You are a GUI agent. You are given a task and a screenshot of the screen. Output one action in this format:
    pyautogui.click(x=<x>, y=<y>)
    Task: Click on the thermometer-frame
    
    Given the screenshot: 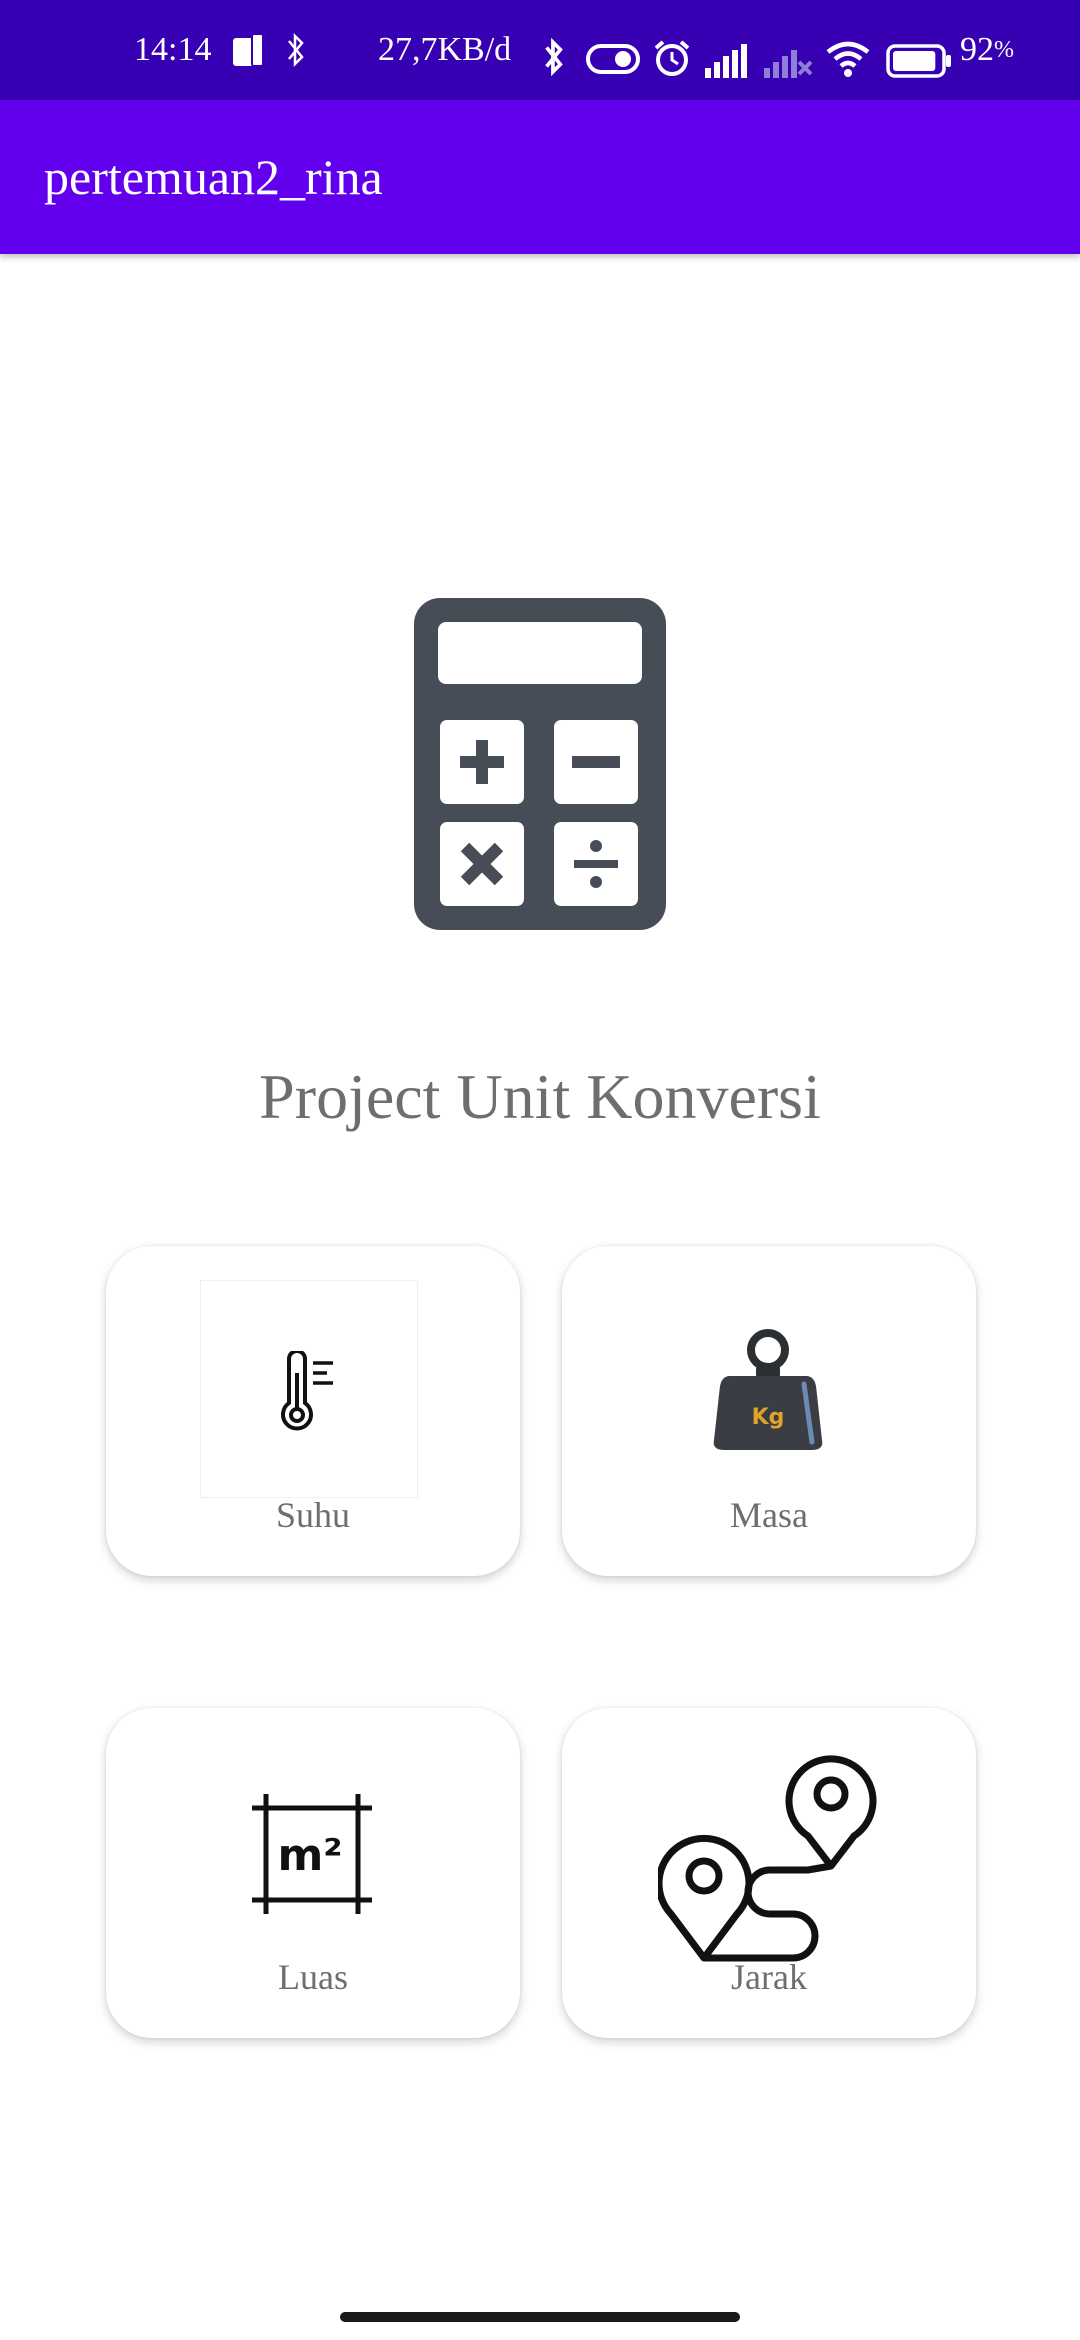 What is the action you would take?
    pyautogui.click(x=309, y=1389)
    